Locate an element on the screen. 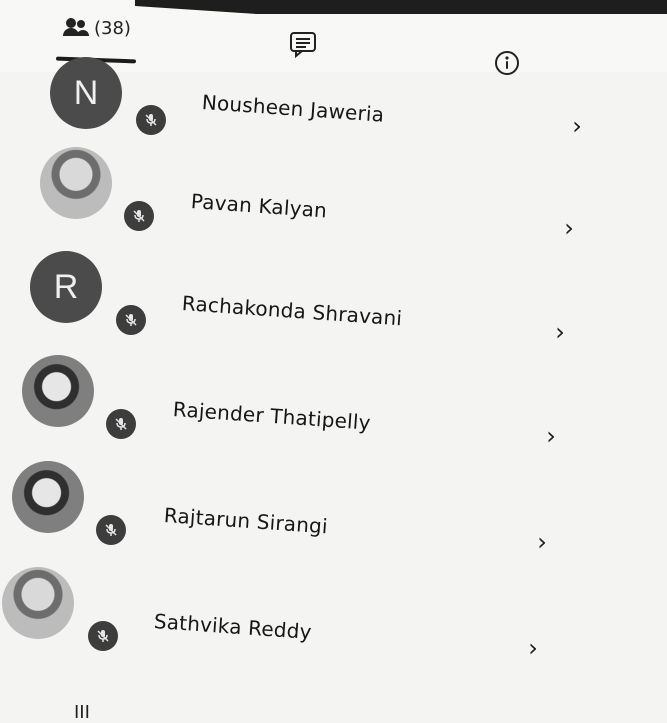 This screenshot has width=667, height=723. participant-name: Rajender Thatipelly is located at coordinates (272, 416).